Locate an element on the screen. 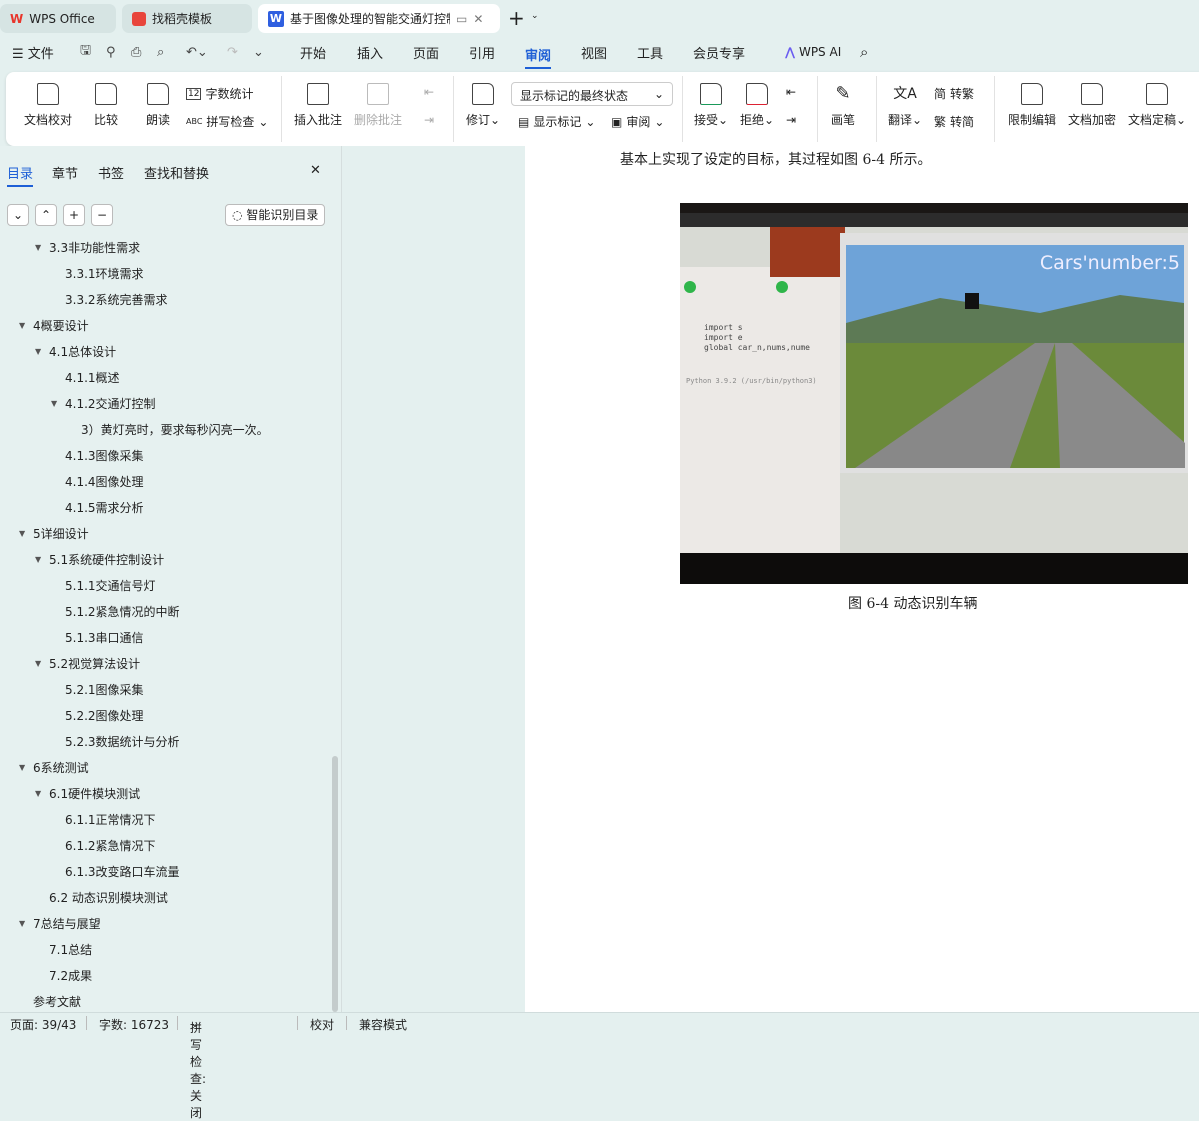 This screenshot has height=1121, width=1199. search-icon: ⌕ is located at coordinates (864, 52).